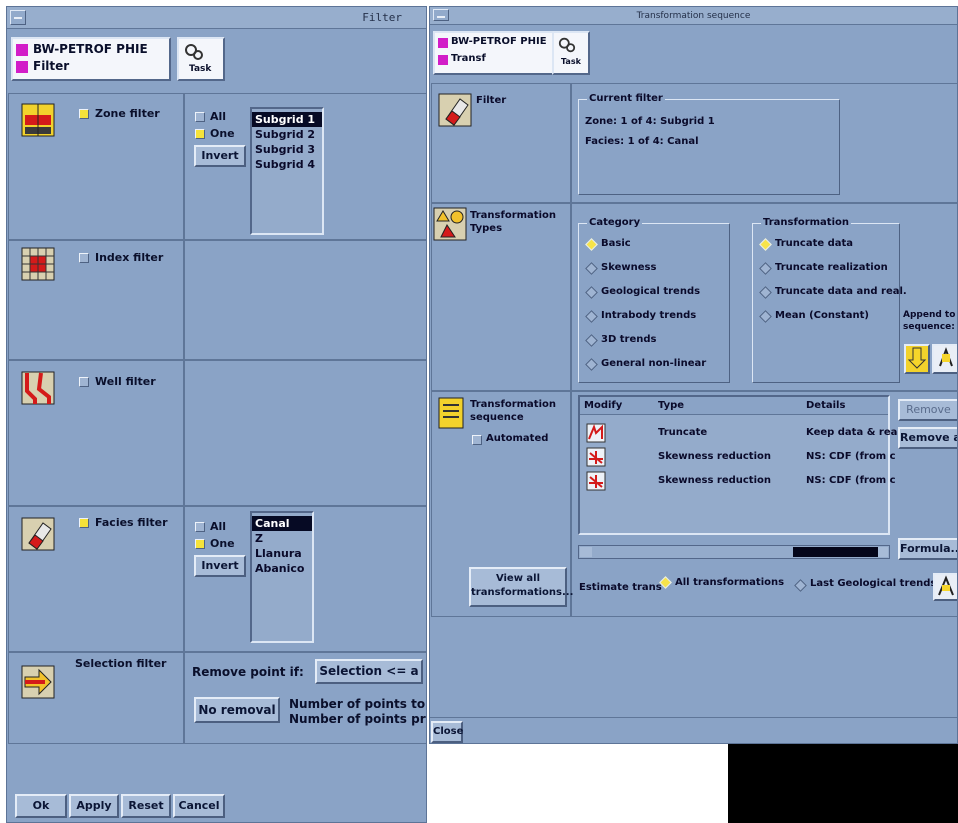 Image resolution: width=958 pixels, height=823 pixels. I want to click on project-item: Filter, so click(51, 66).